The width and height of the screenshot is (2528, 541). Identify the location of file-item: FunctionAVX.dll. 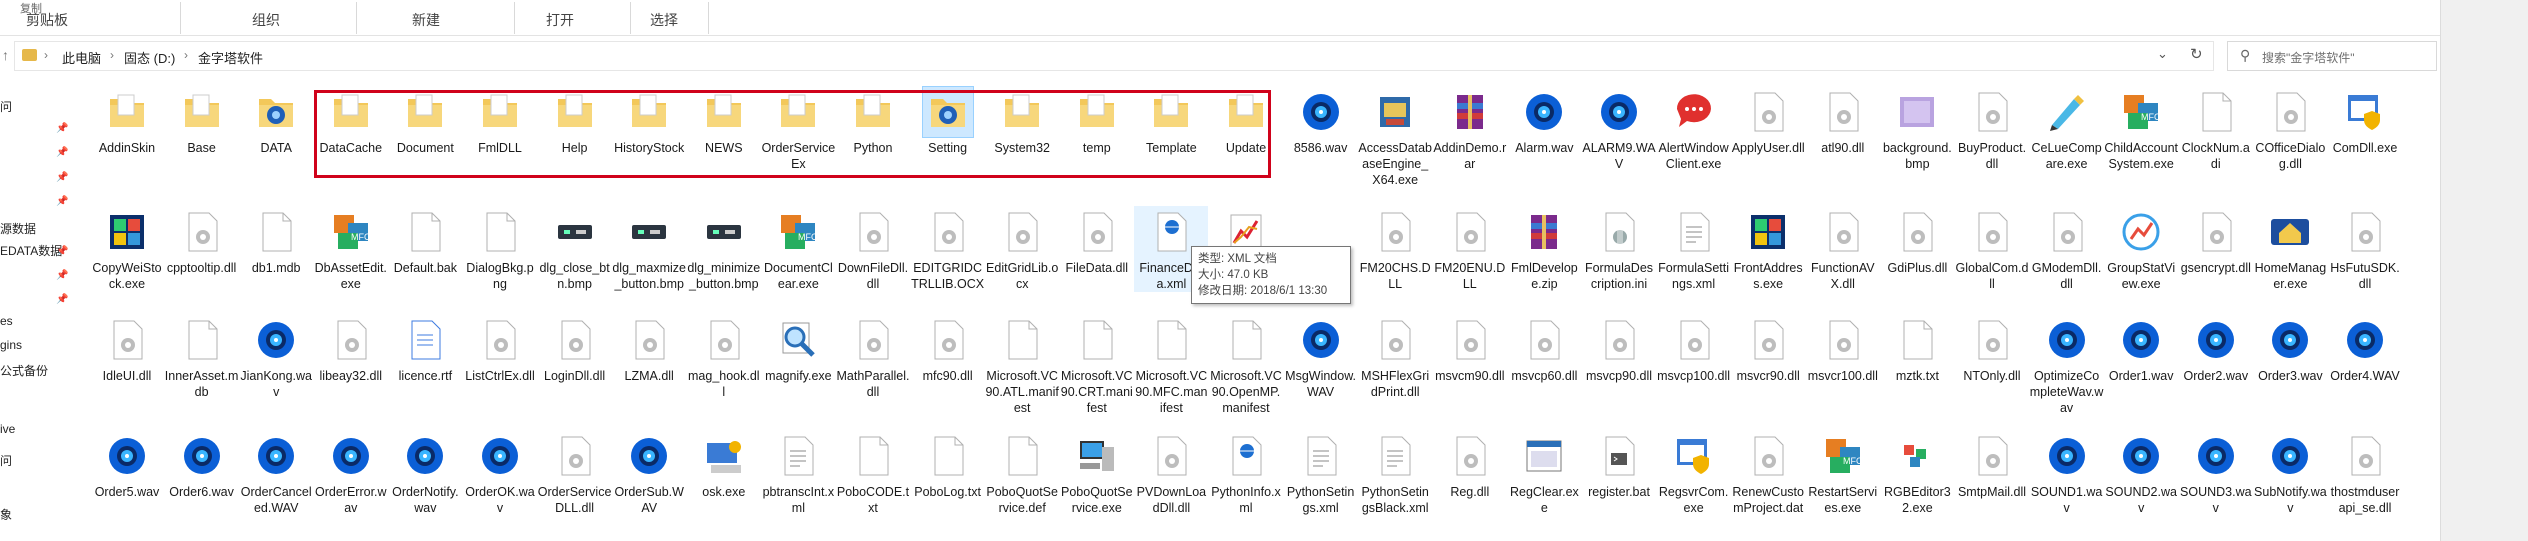
(1843, 249).